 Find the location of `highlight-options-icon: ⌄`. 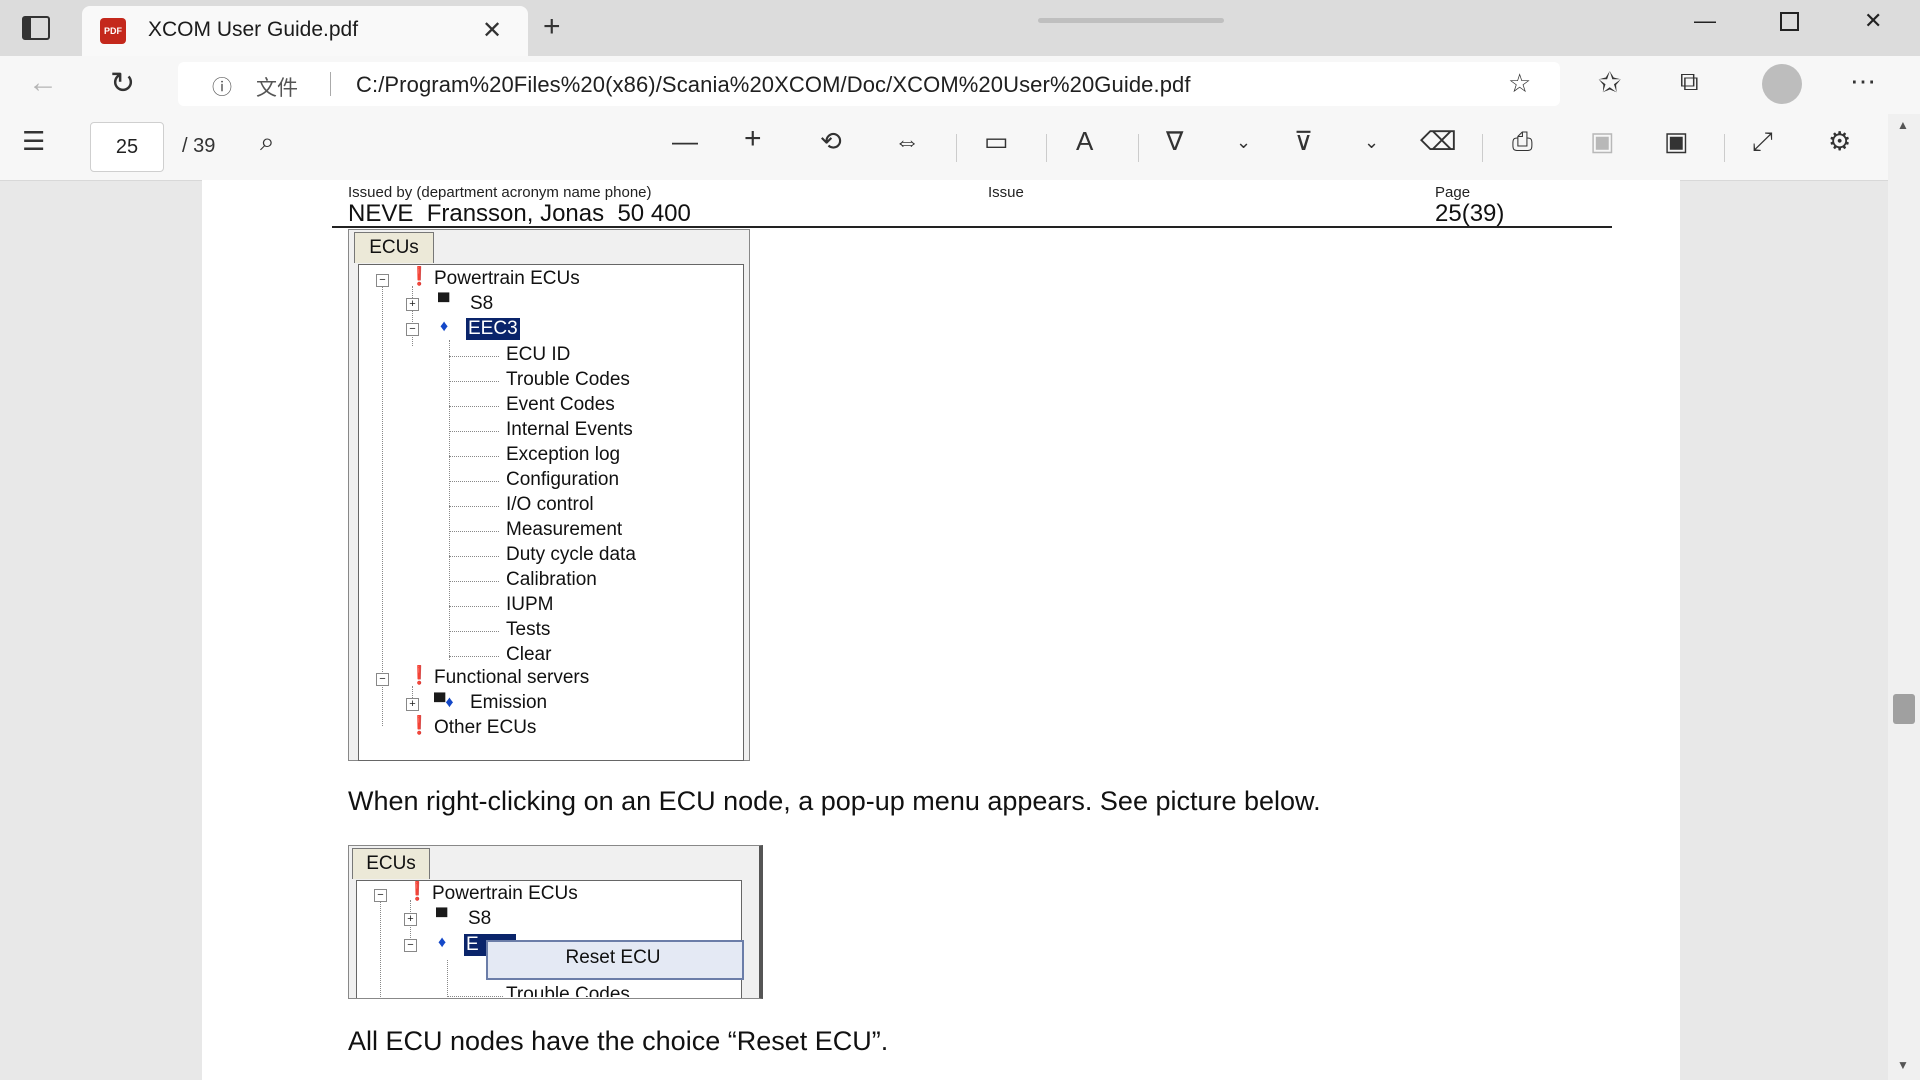

highlight-options-icon: ⌄ is located at coordinates (1371, 142).